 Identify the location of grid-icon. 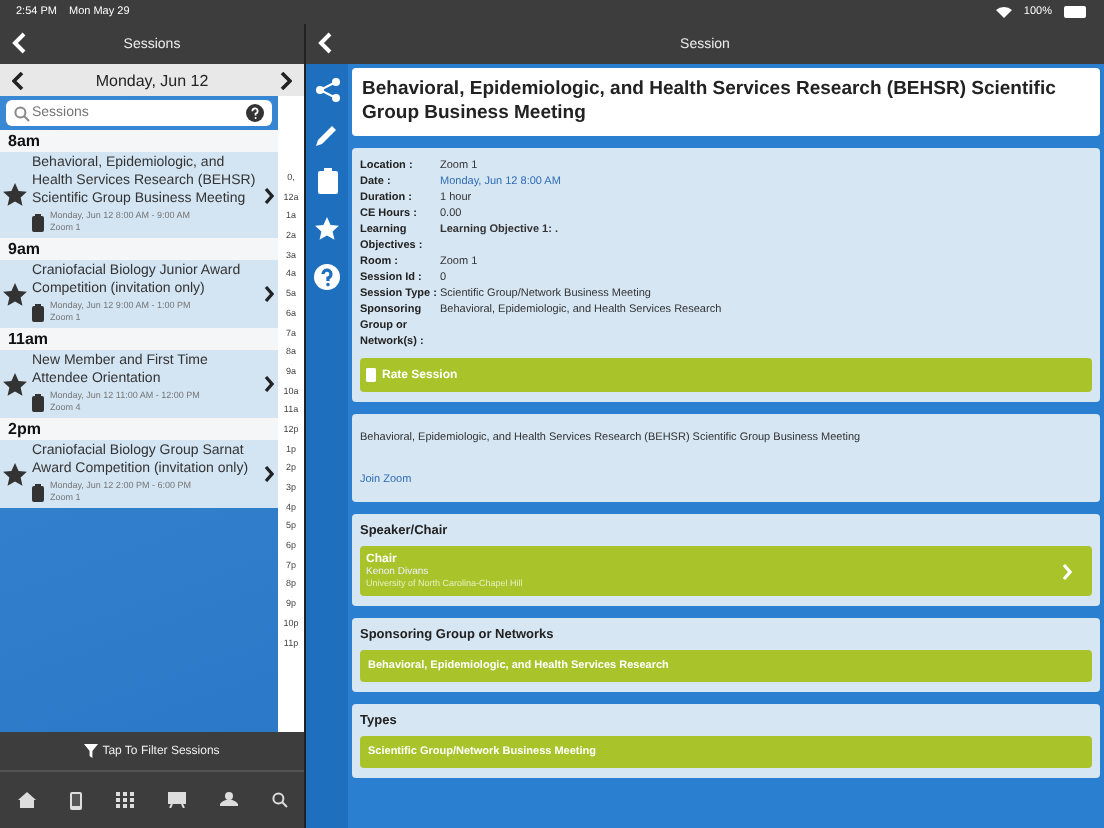
(124, 800).